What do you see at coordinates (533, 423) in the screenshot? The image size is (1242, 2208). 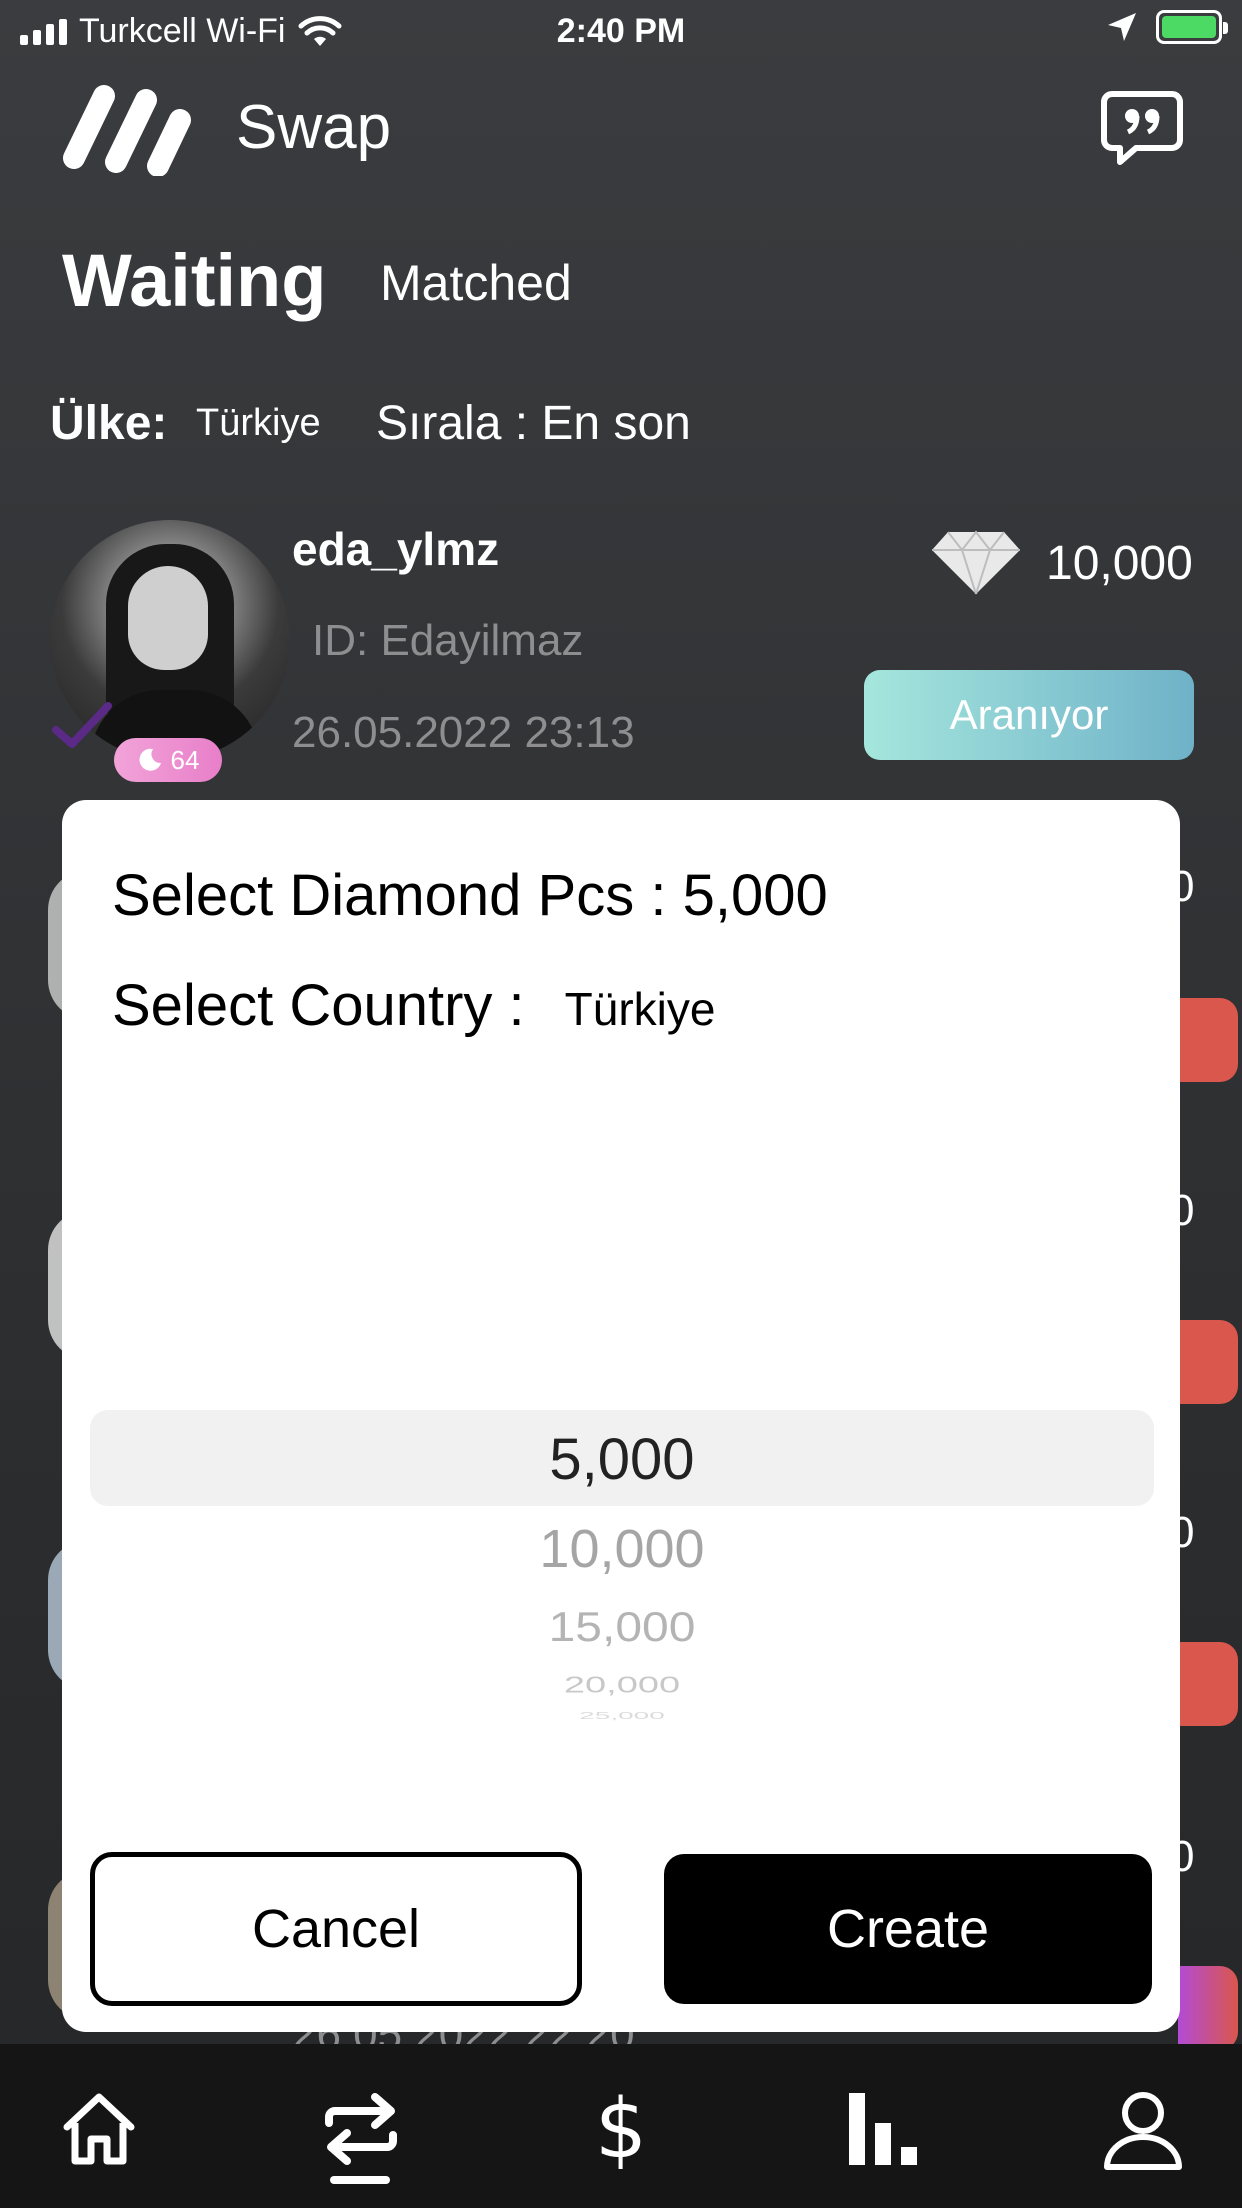 I see `sort-selector: Sırala : En son` at bounding box center [533, 423].